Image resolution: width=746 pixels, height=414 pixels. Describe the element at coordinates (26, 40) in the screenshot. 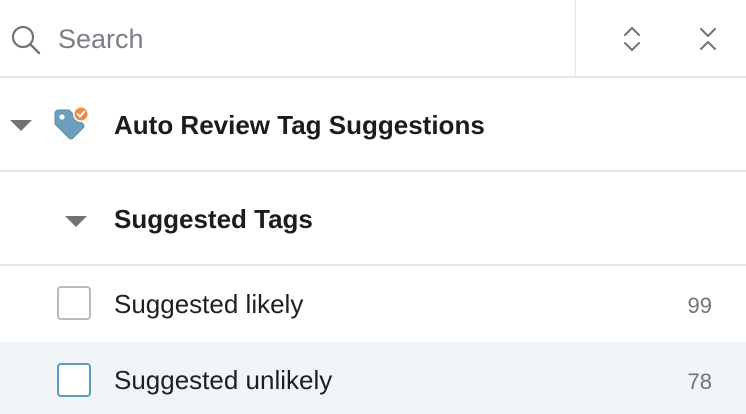

I see `search-icon` at that location.